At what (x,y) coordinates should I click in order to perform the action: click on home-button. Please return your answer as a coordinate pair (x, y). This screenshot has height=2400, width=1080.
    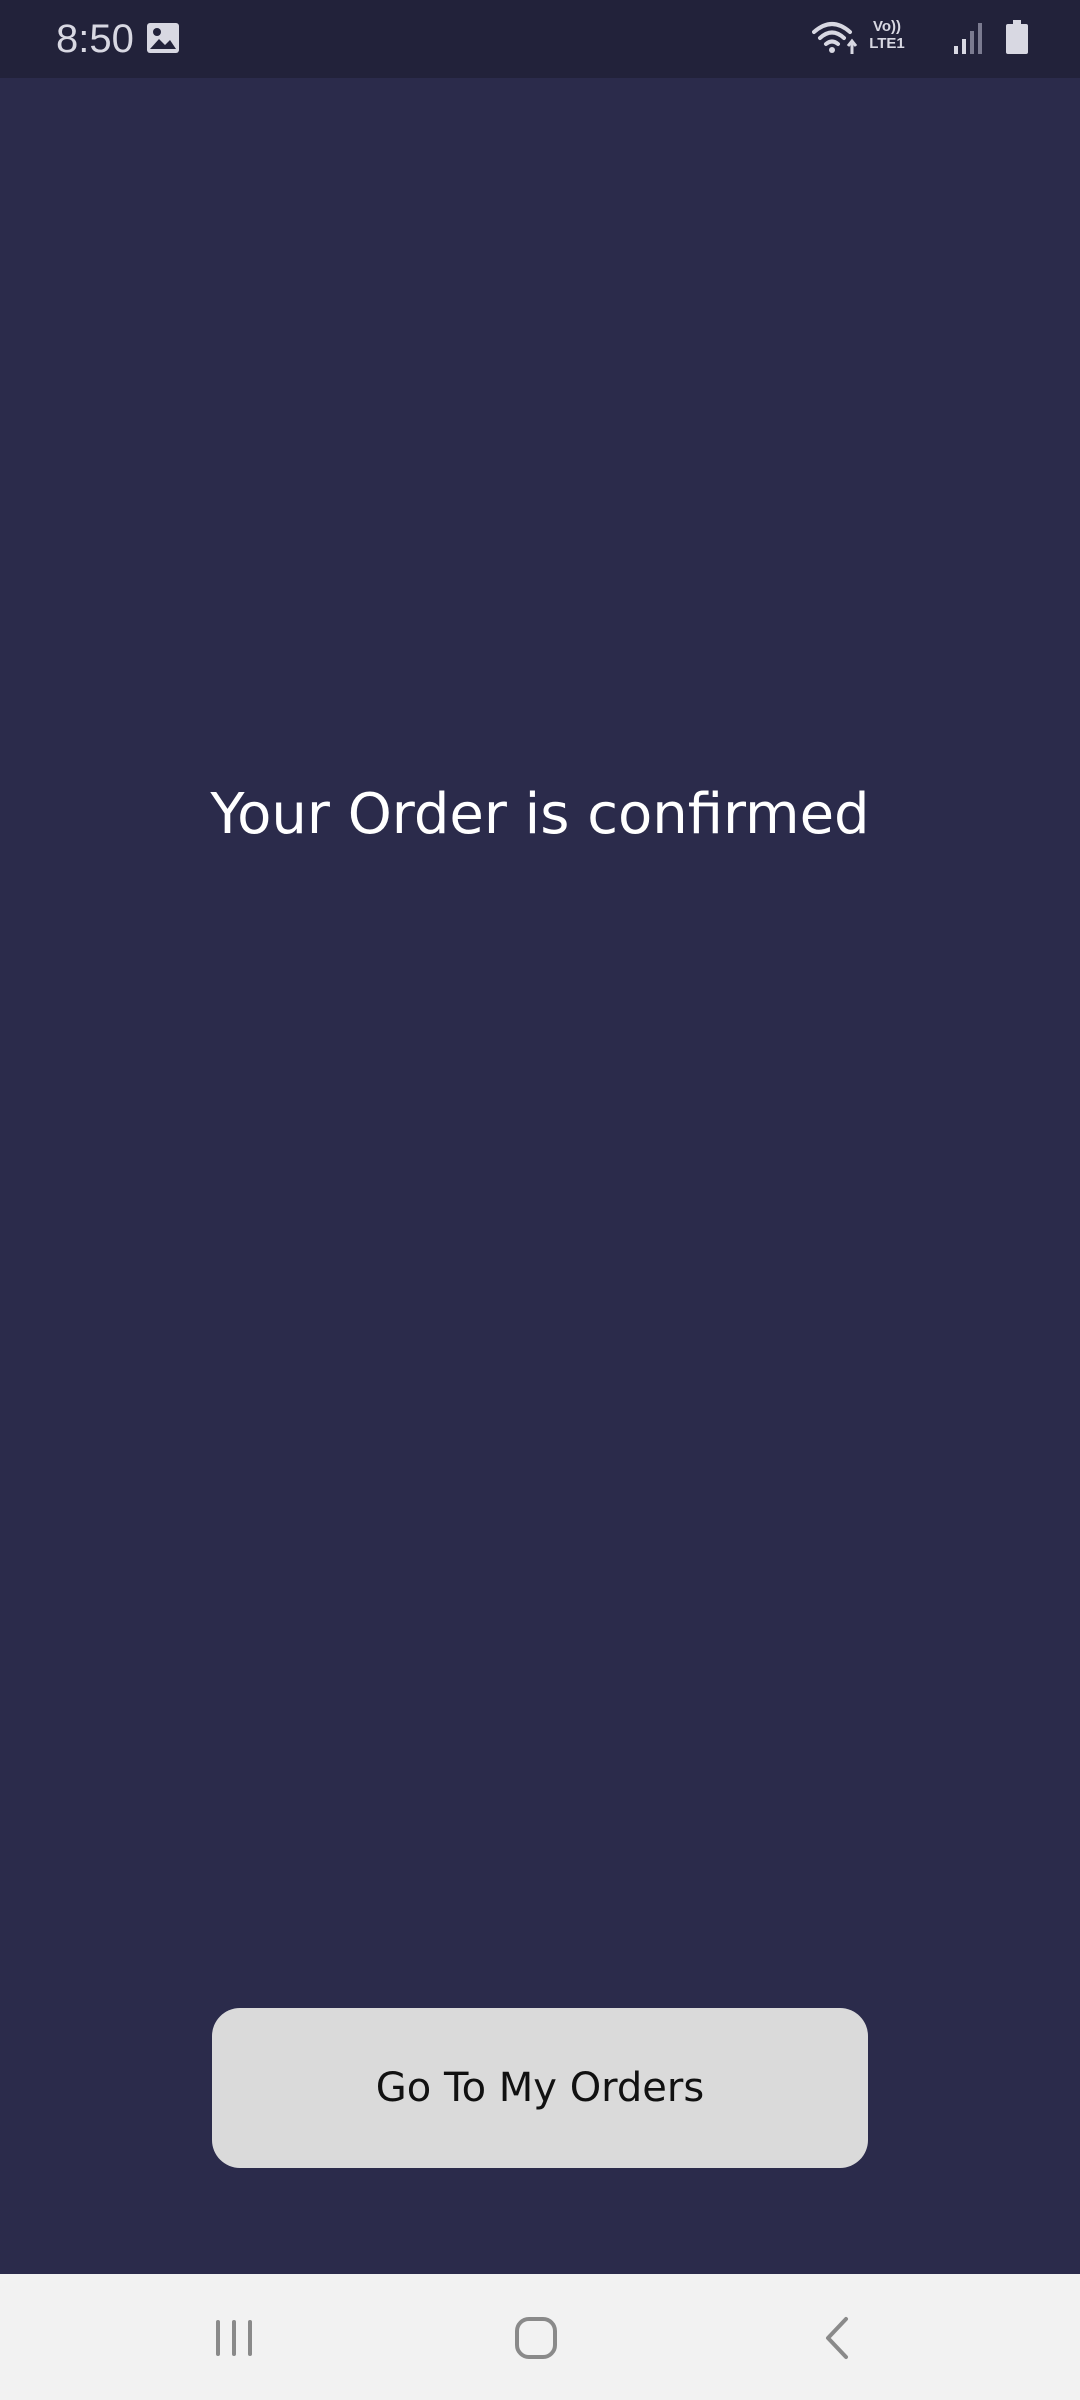
    Looking at the image, I should click on (536, 2338).